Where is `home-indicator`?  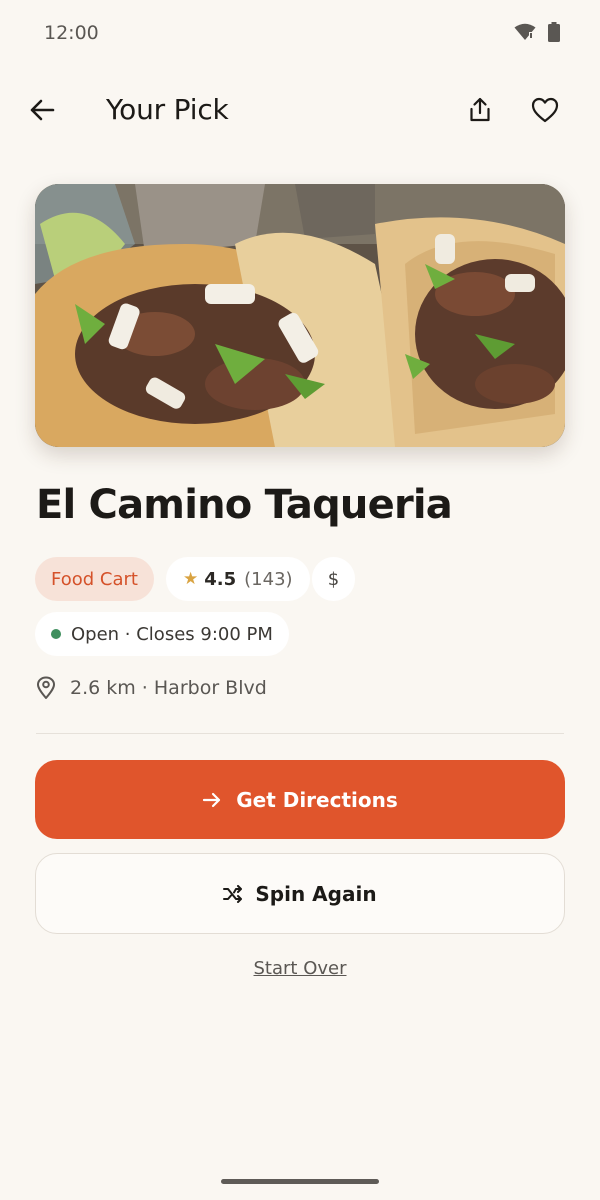 home-indicator is located at coordinates (300, 1181).